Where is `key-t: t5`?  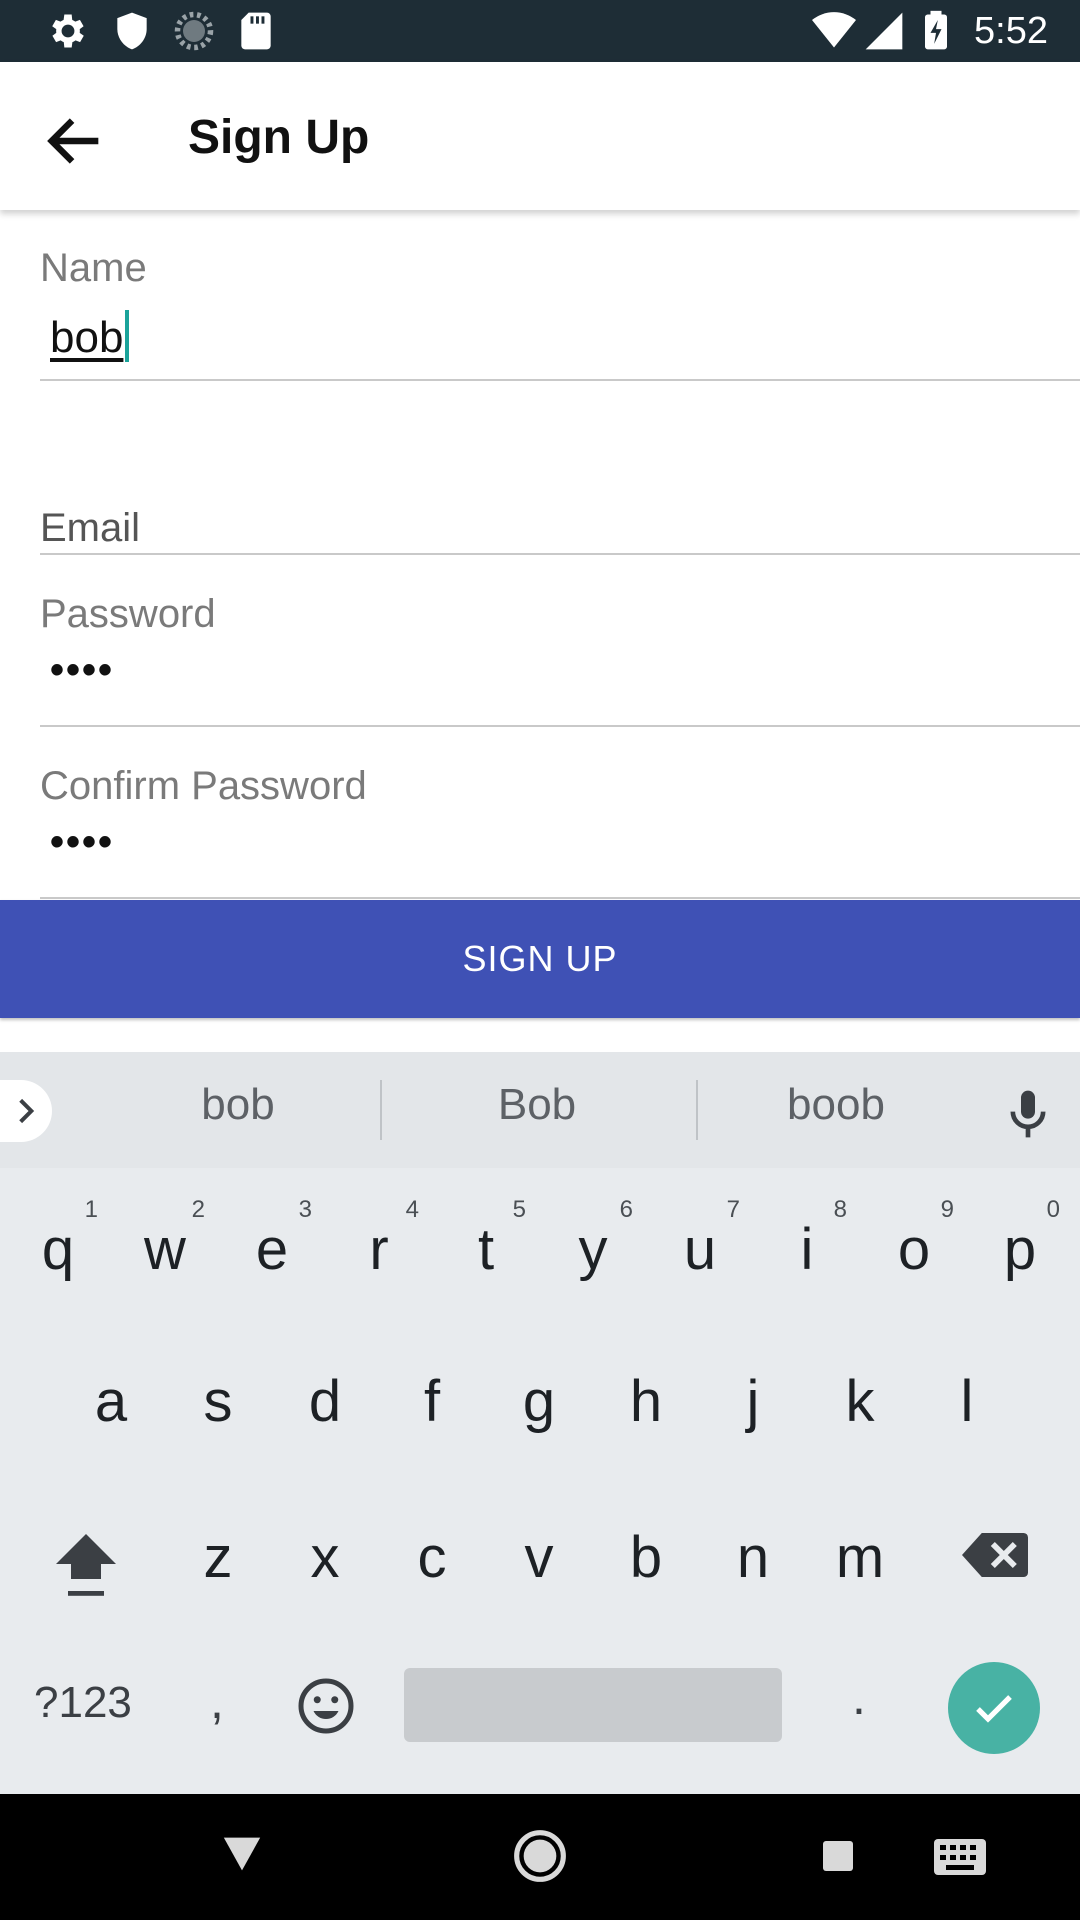
key-t: t5 is located at coordinates (486, 1246).